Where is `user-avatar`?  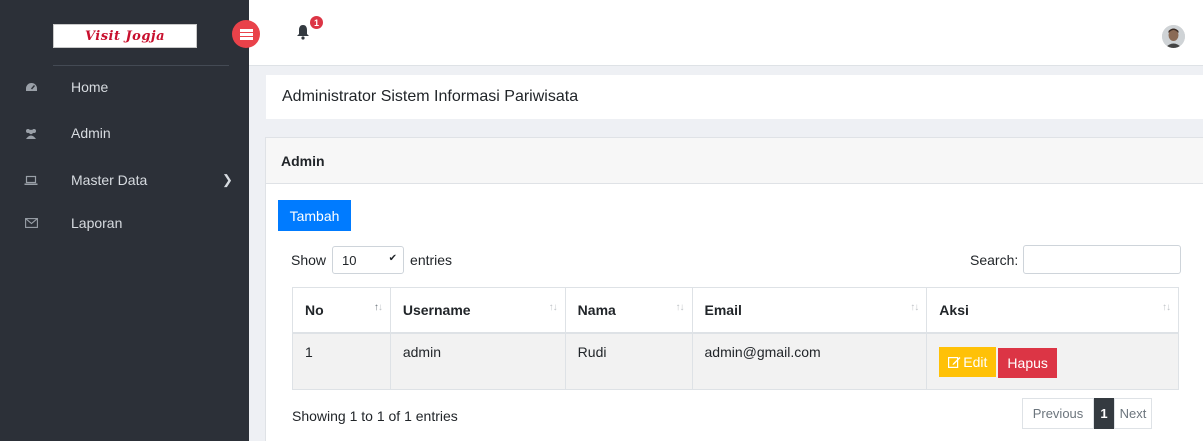
user-avatar is located at coordinates (1173, 36).